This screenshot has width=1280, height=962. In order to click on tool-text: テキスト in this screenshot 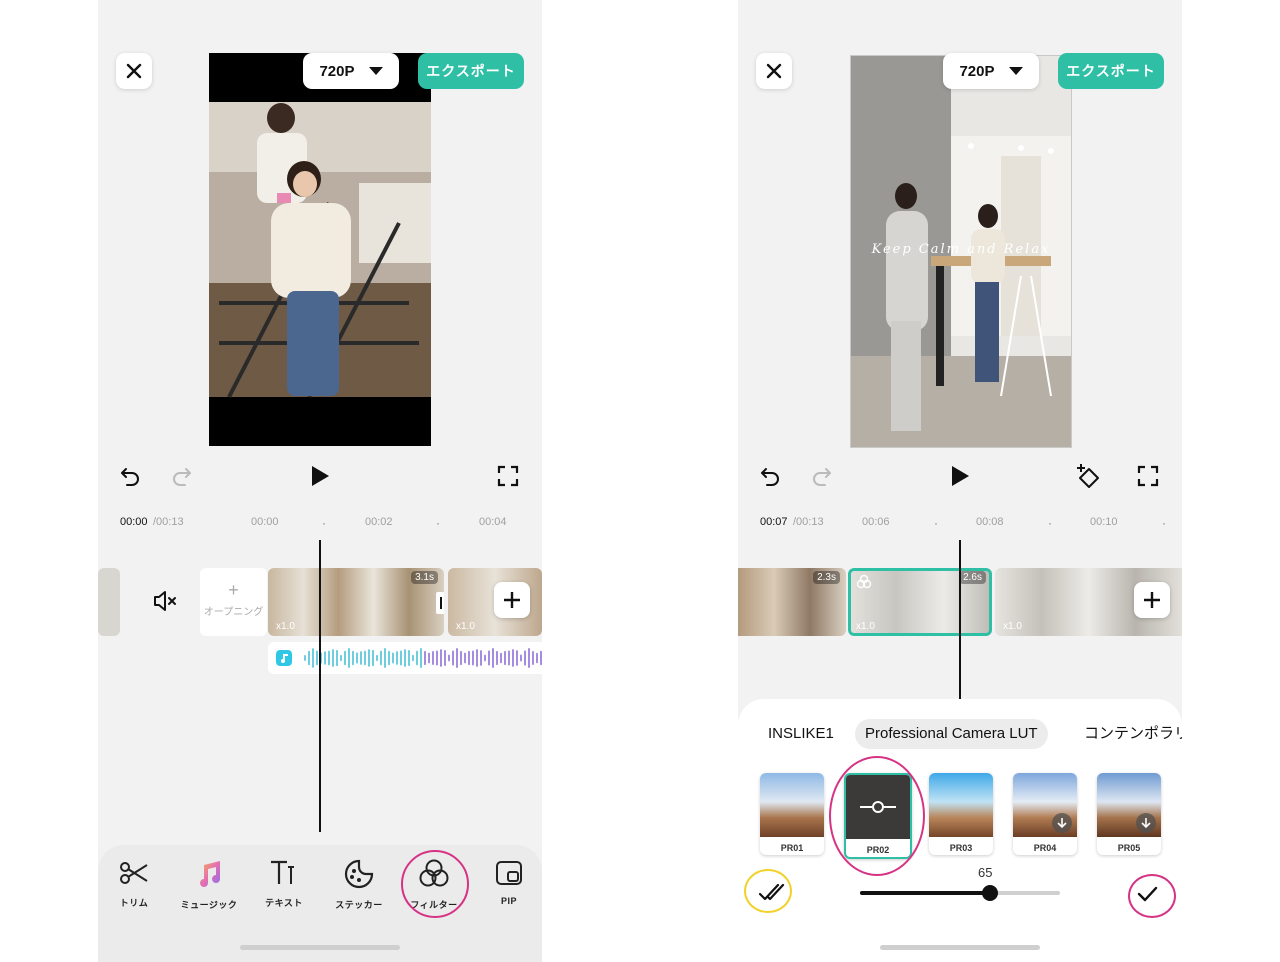, I will do `click(284, 884)`.